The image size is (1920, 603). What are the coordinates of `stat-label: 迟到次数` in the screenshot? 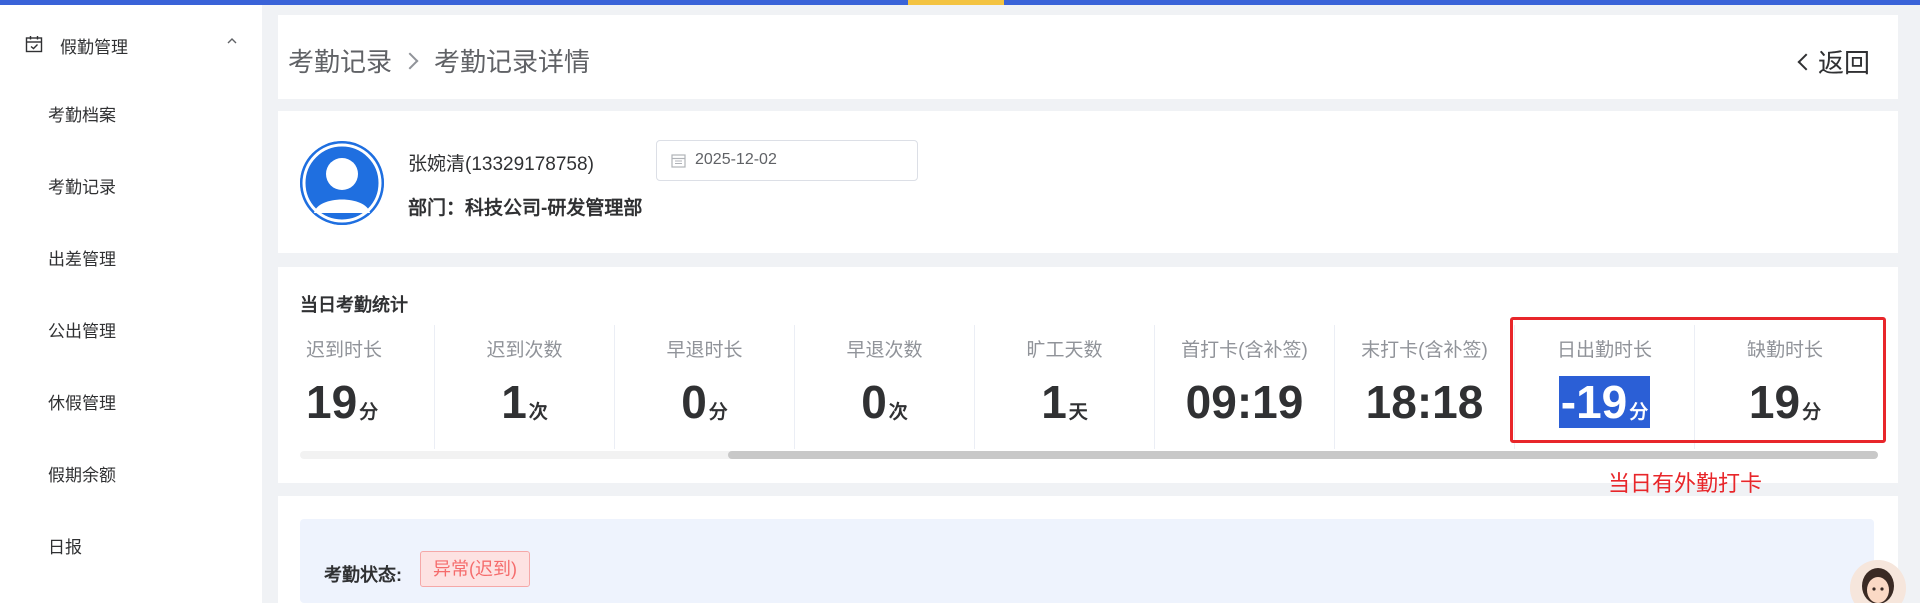 It's located at (524, 350).